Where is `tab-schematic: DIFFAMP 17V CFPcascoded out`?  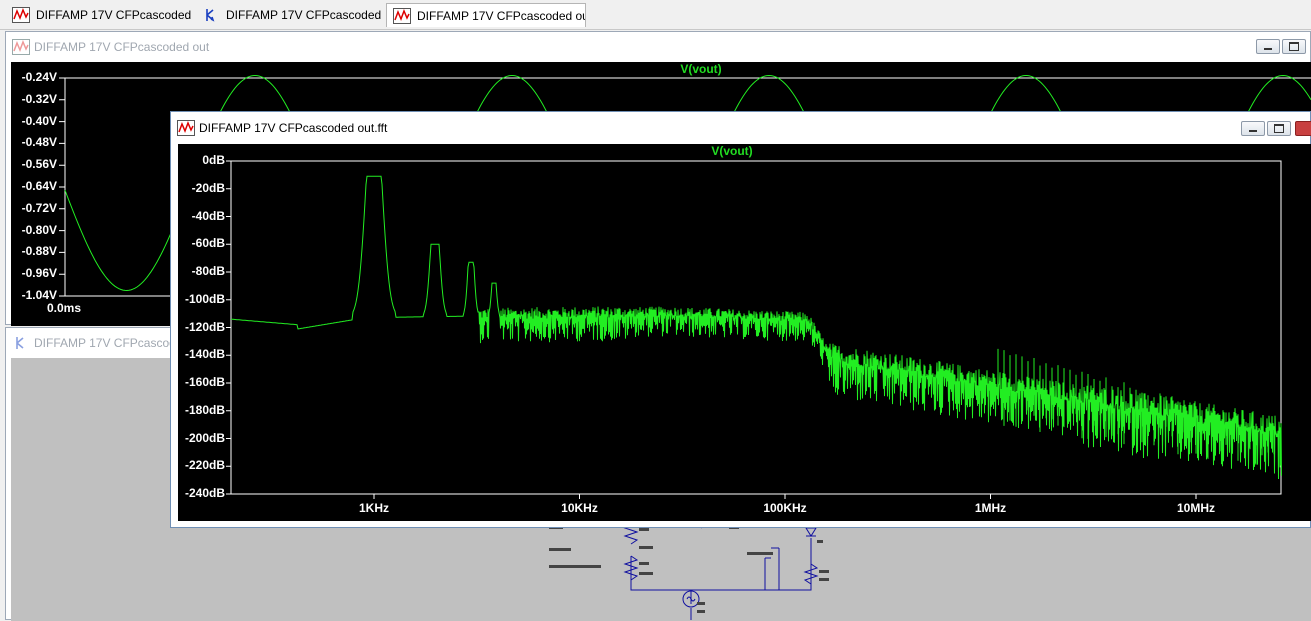
tab-schematic: DIFFAMP 17V CFPcascoded out is located at coordinates (290, 15).